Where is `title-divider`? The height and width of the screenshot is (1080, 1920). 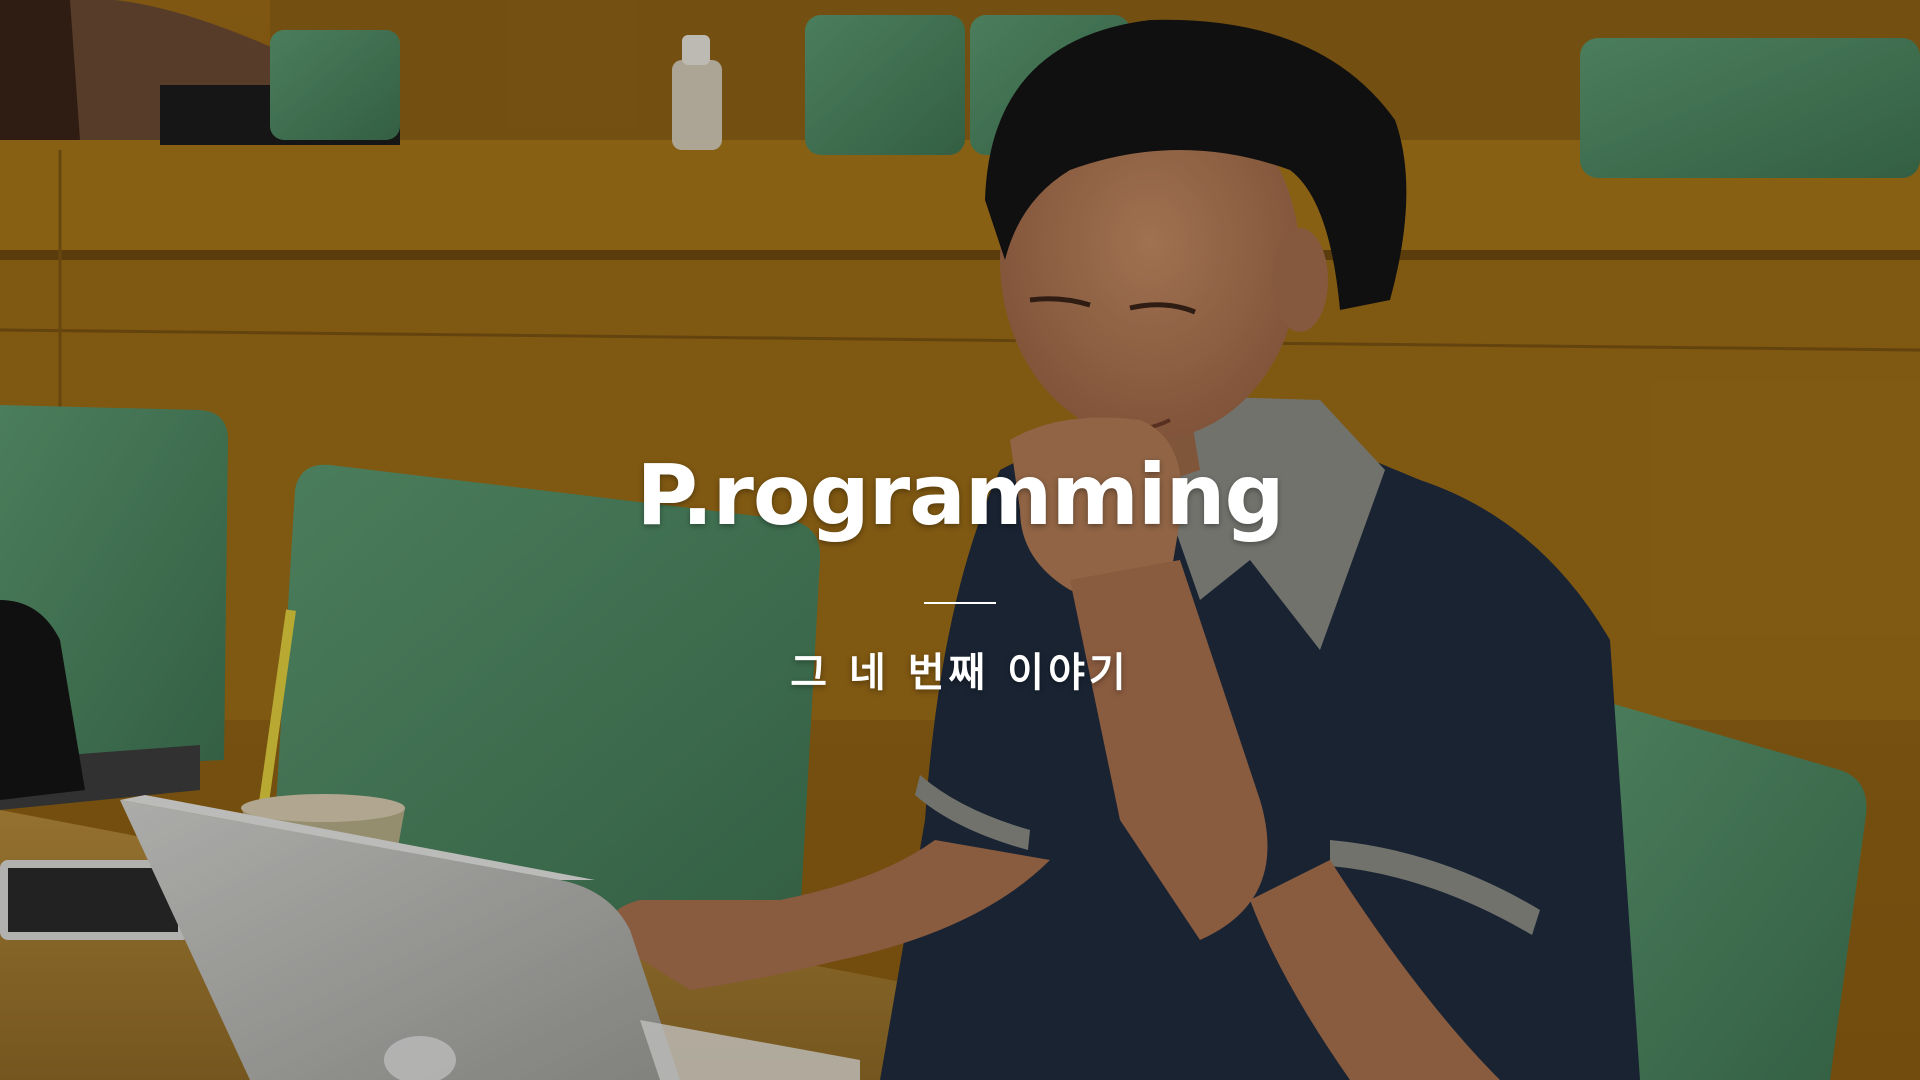 title-divider is located at coordinates (960, 603).